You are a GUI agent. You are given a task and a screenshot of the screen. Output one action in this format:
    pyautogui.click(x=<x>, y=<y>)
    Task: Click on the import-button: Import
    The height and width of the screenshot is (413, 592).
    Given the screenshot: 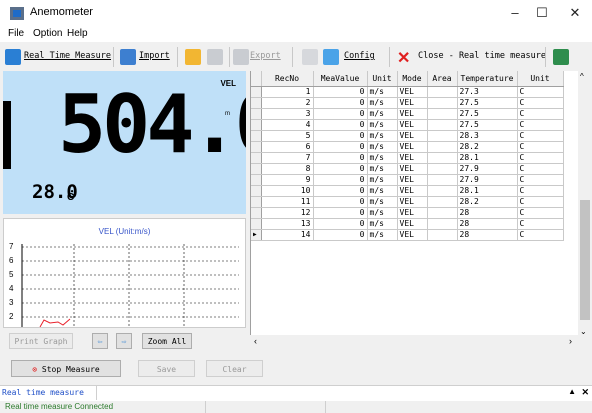 What is the action you would take?
    pyautogui.click(x=154, y=56)
    